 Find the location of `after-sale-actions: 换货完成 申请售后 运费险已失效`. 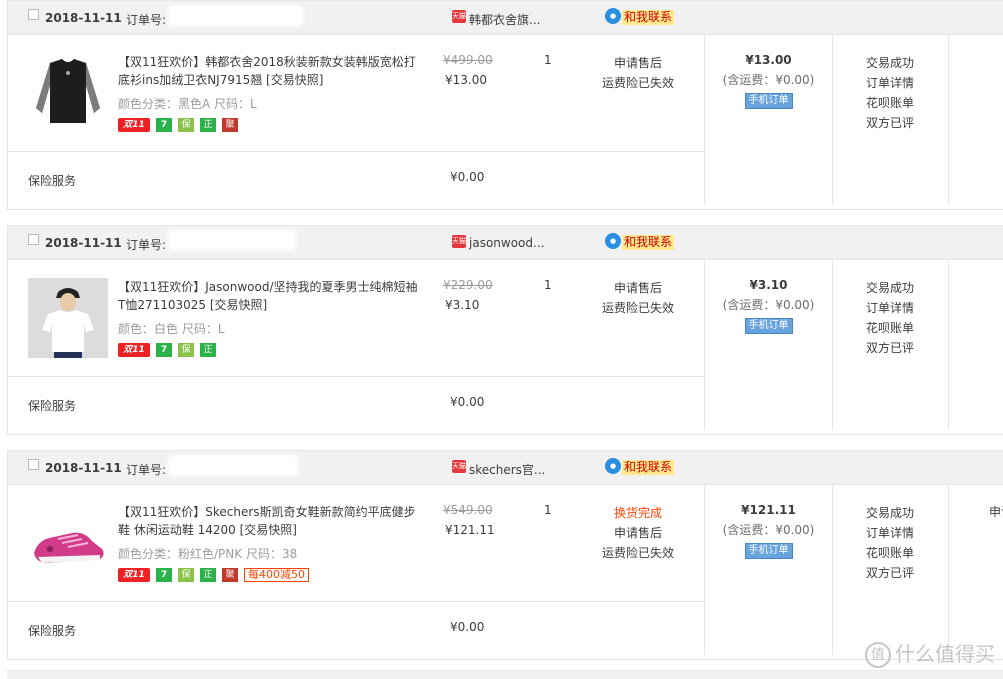

after-sale-actions: 换货完成 申请售后 运费险已失效 is located at coordinates (638, 533).